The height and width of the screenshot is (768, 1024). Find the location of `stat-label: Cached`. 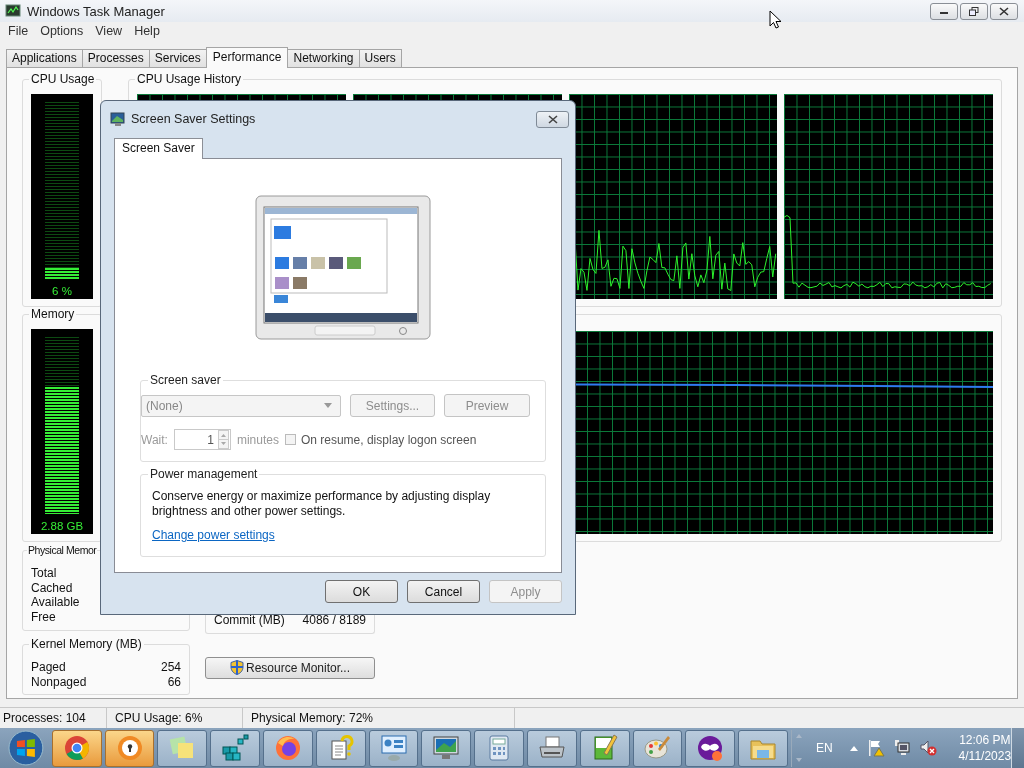

stat-label: Cached is located at coordinates (52, 588).